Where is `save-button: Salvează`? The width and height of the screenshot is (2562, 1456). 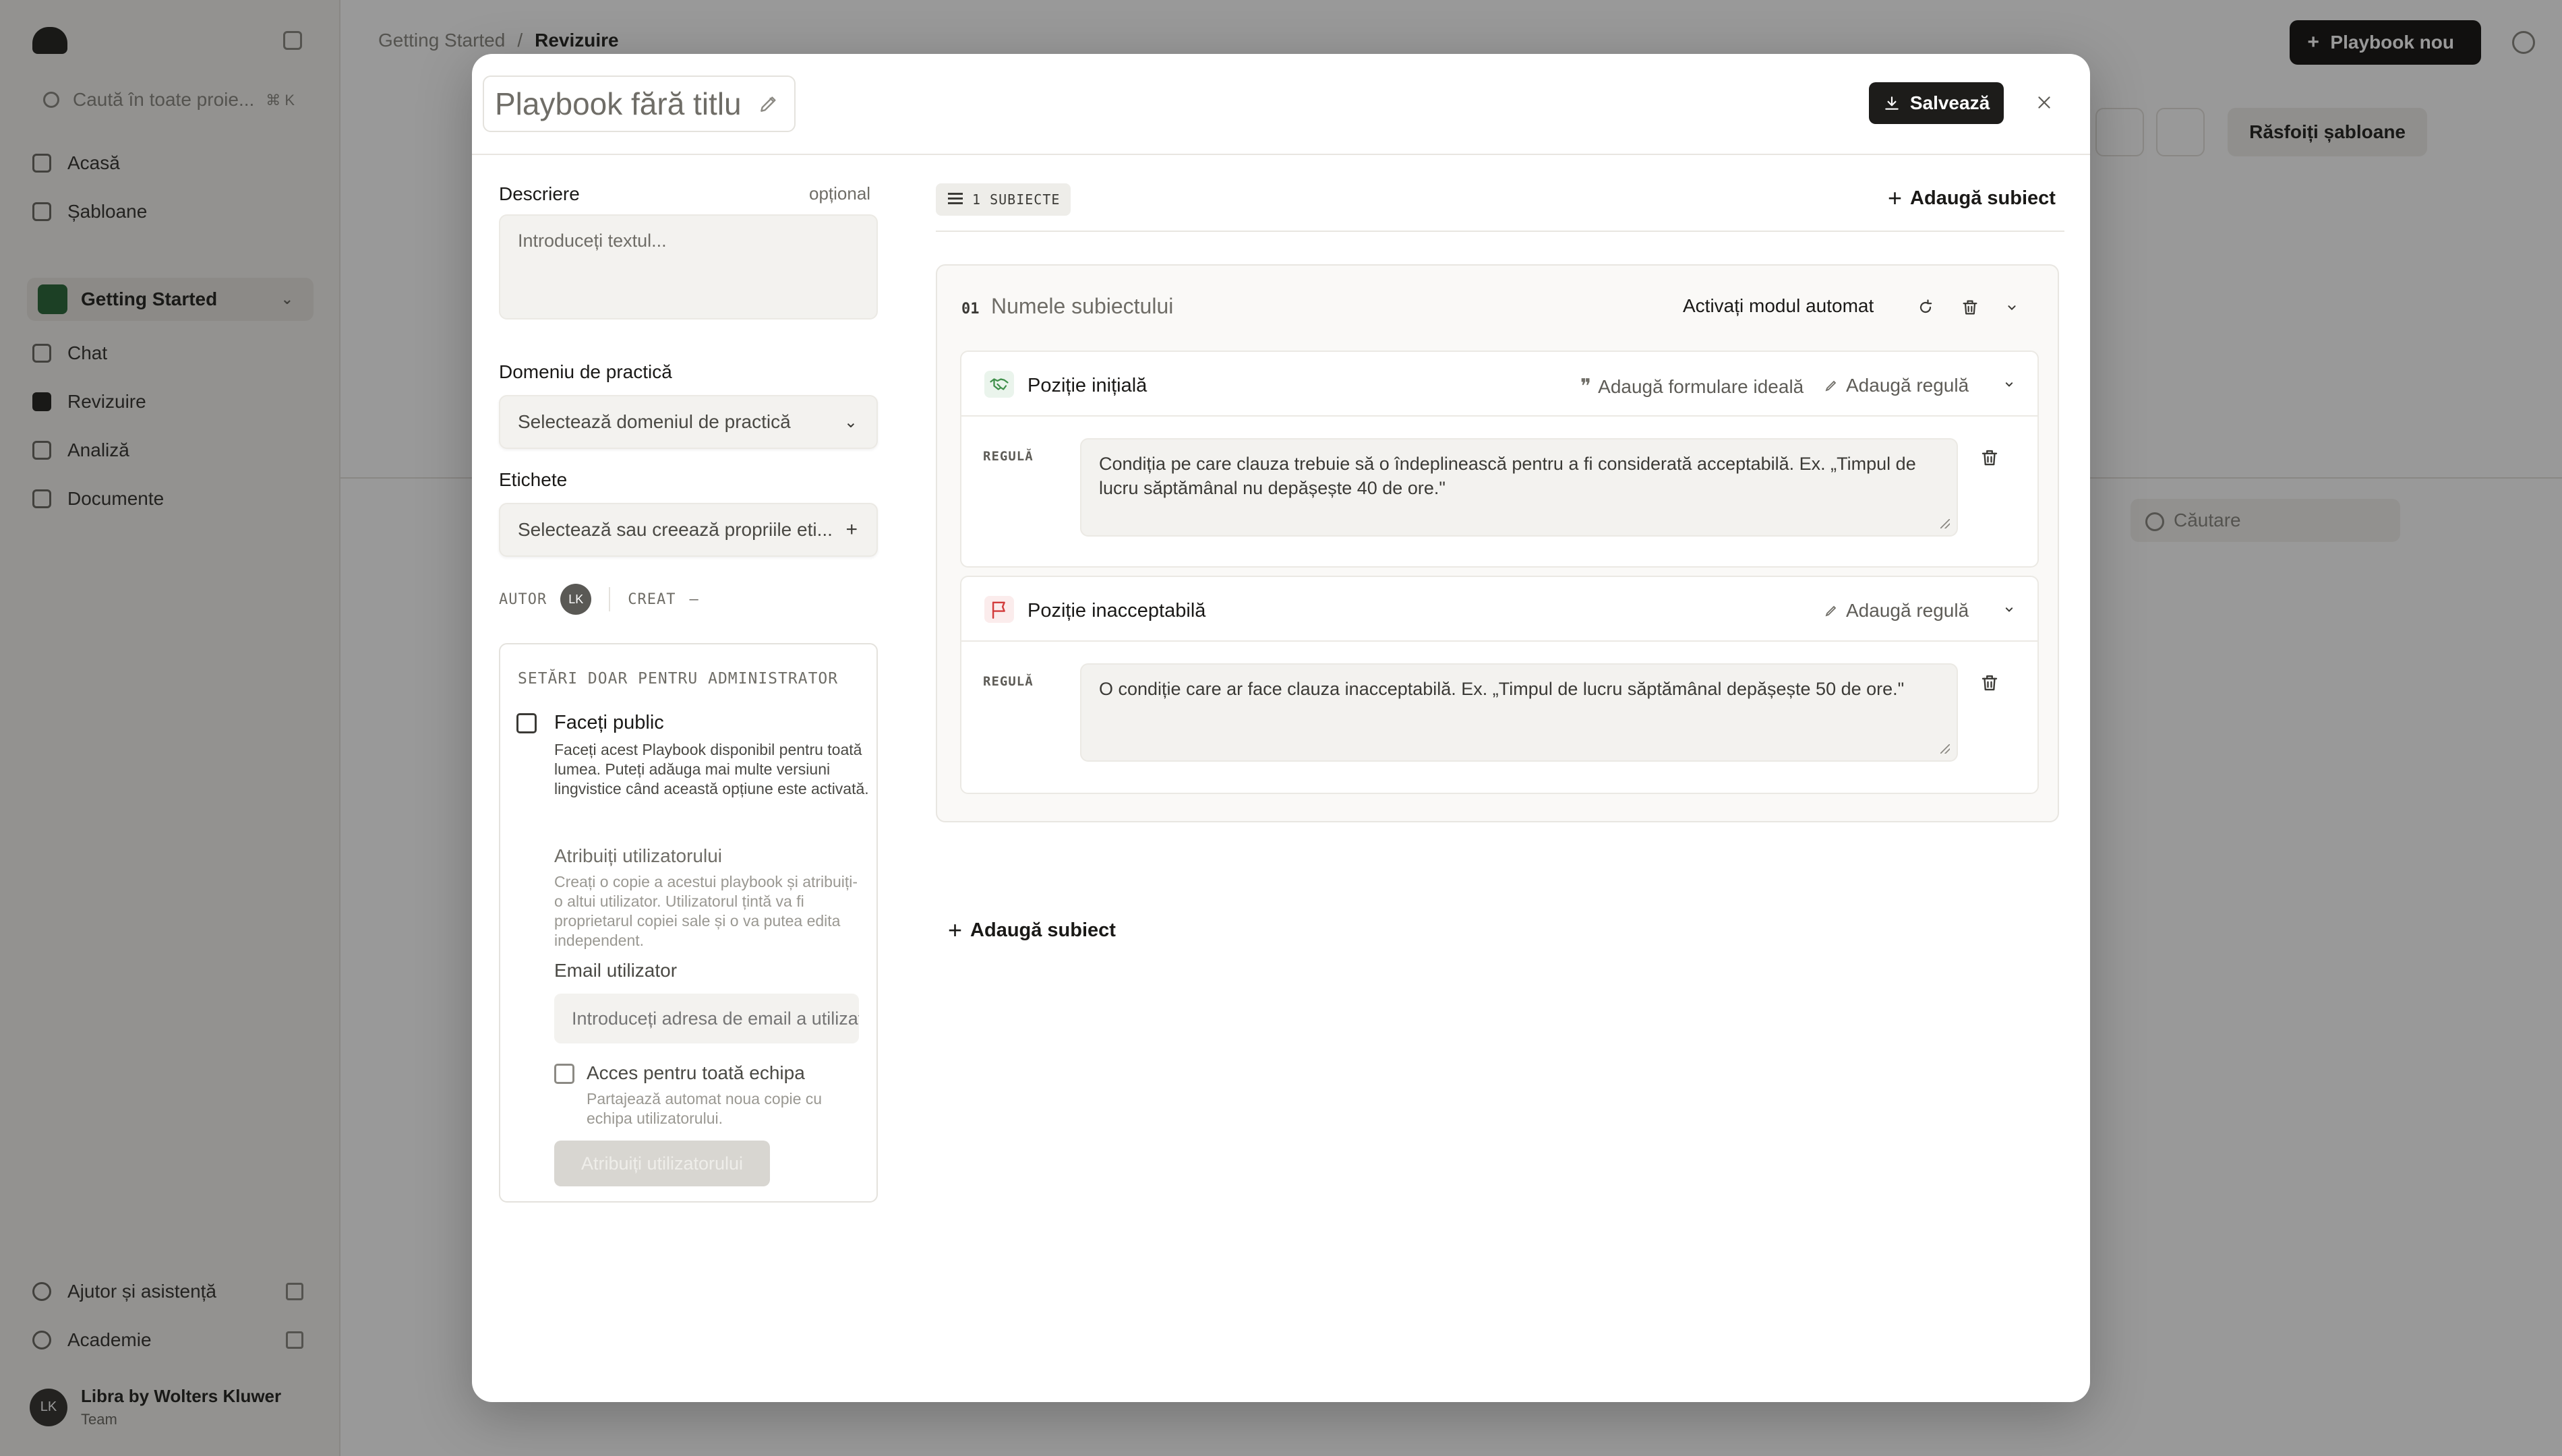 save-button: Salvează is located at coordinates (1936, 103).